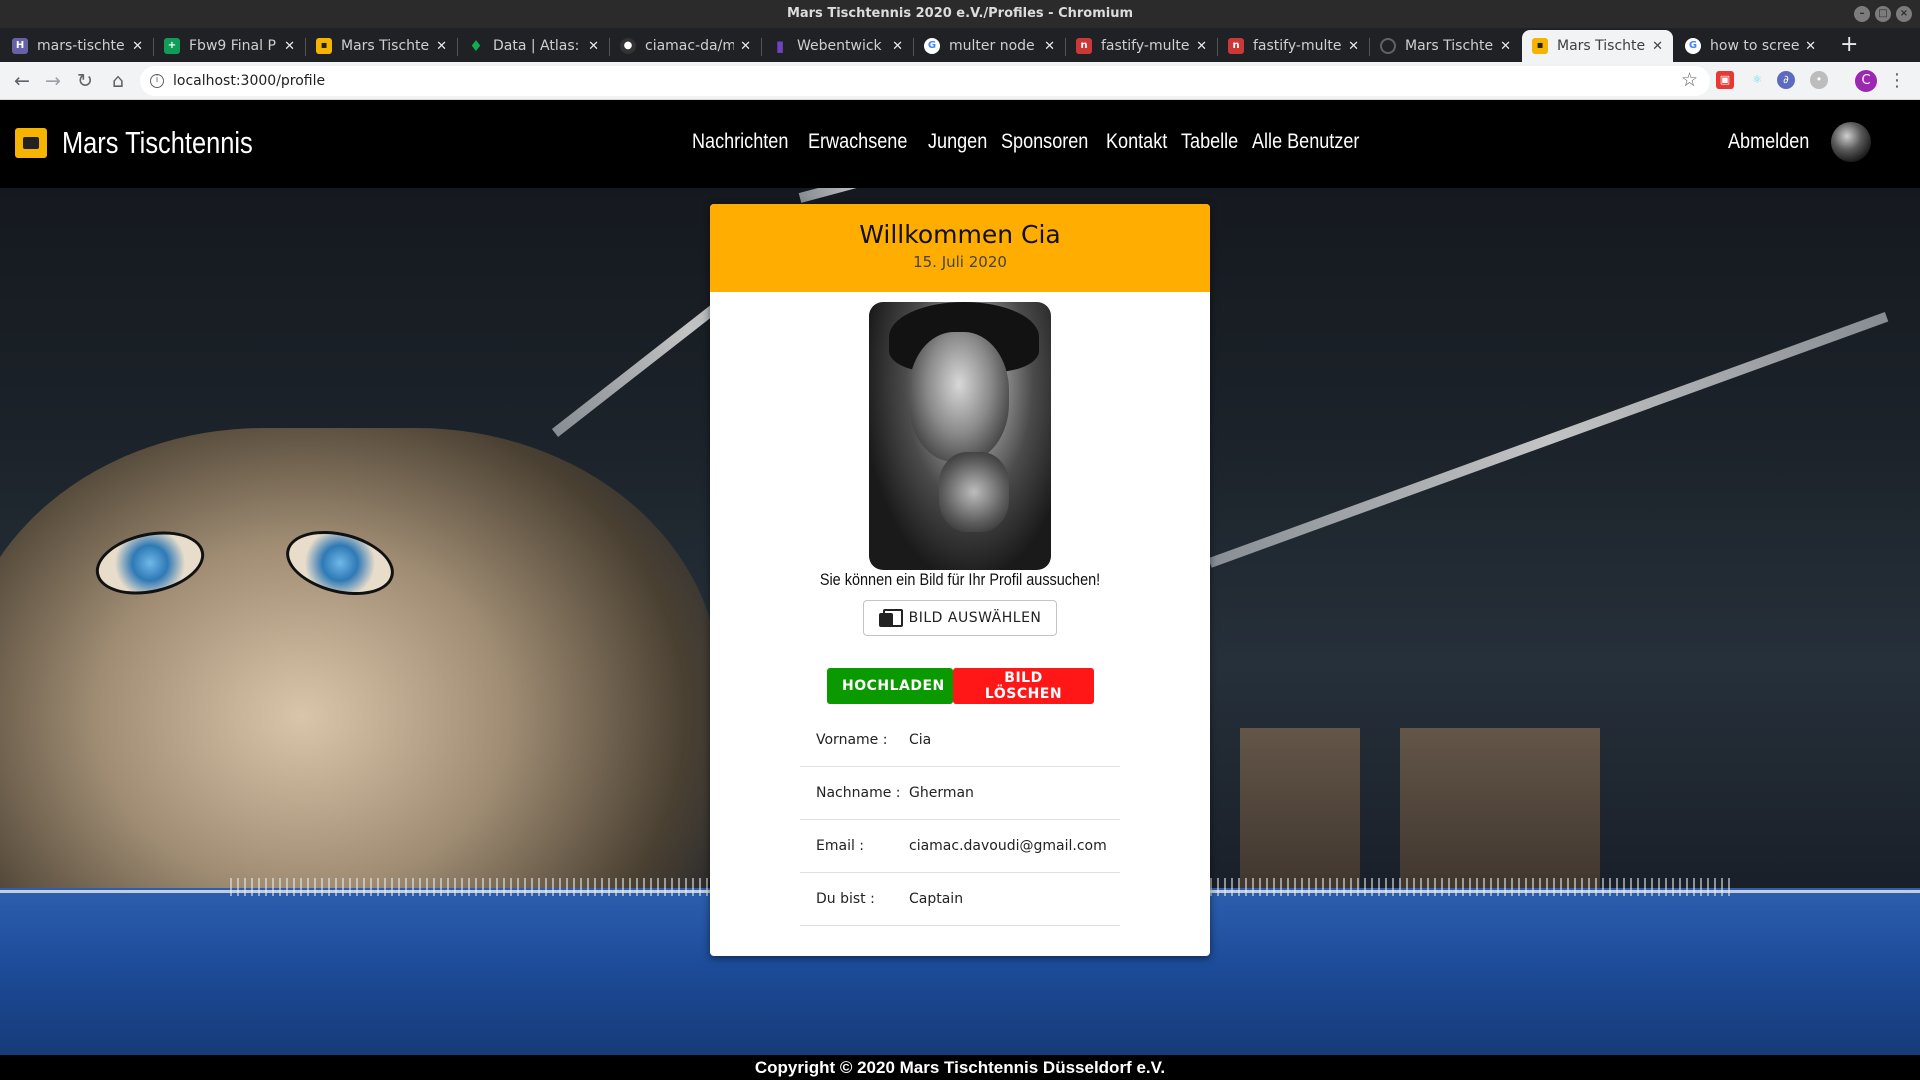 The height and width of the screenshot is (1080, 1920). Describe the element at coordinates (1866, 81) in the screenshot. I see `browser-profile-icon: C` at that location.